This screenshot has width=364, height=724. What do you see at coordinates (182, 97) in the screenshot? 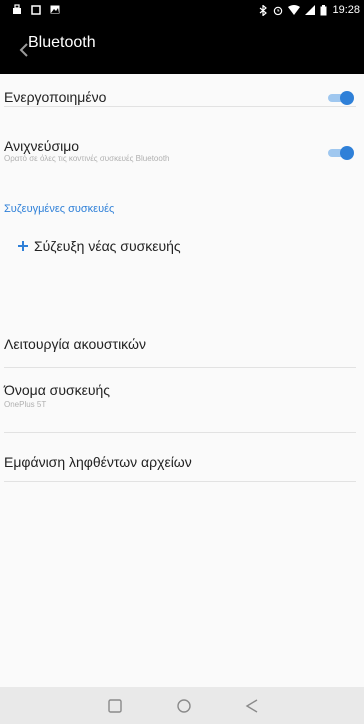
I see `bluetooth-enabled-row: Ενεργοποιημένο` at bounding box center [182, 97].